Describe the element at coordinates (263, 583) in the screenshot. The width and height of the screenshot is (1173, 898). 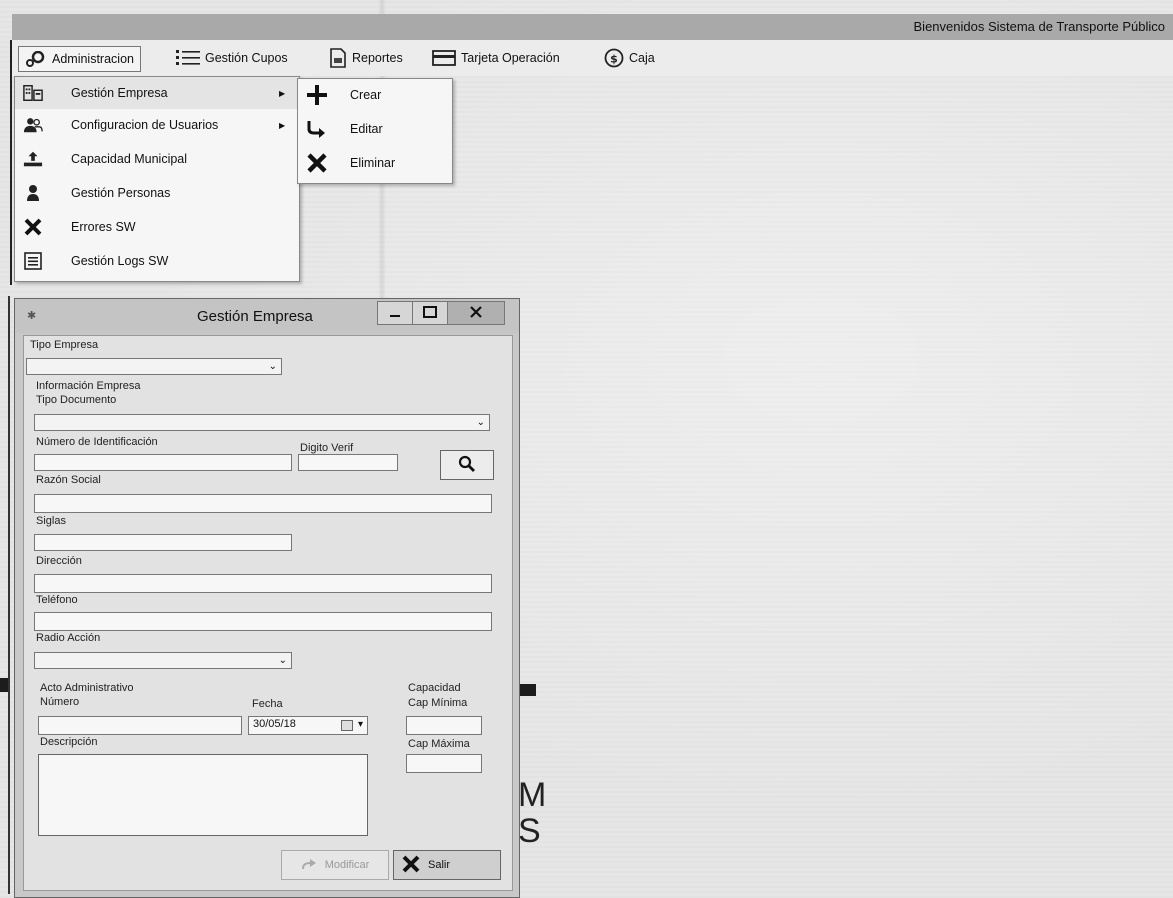
I see `direccion-input` at that location.